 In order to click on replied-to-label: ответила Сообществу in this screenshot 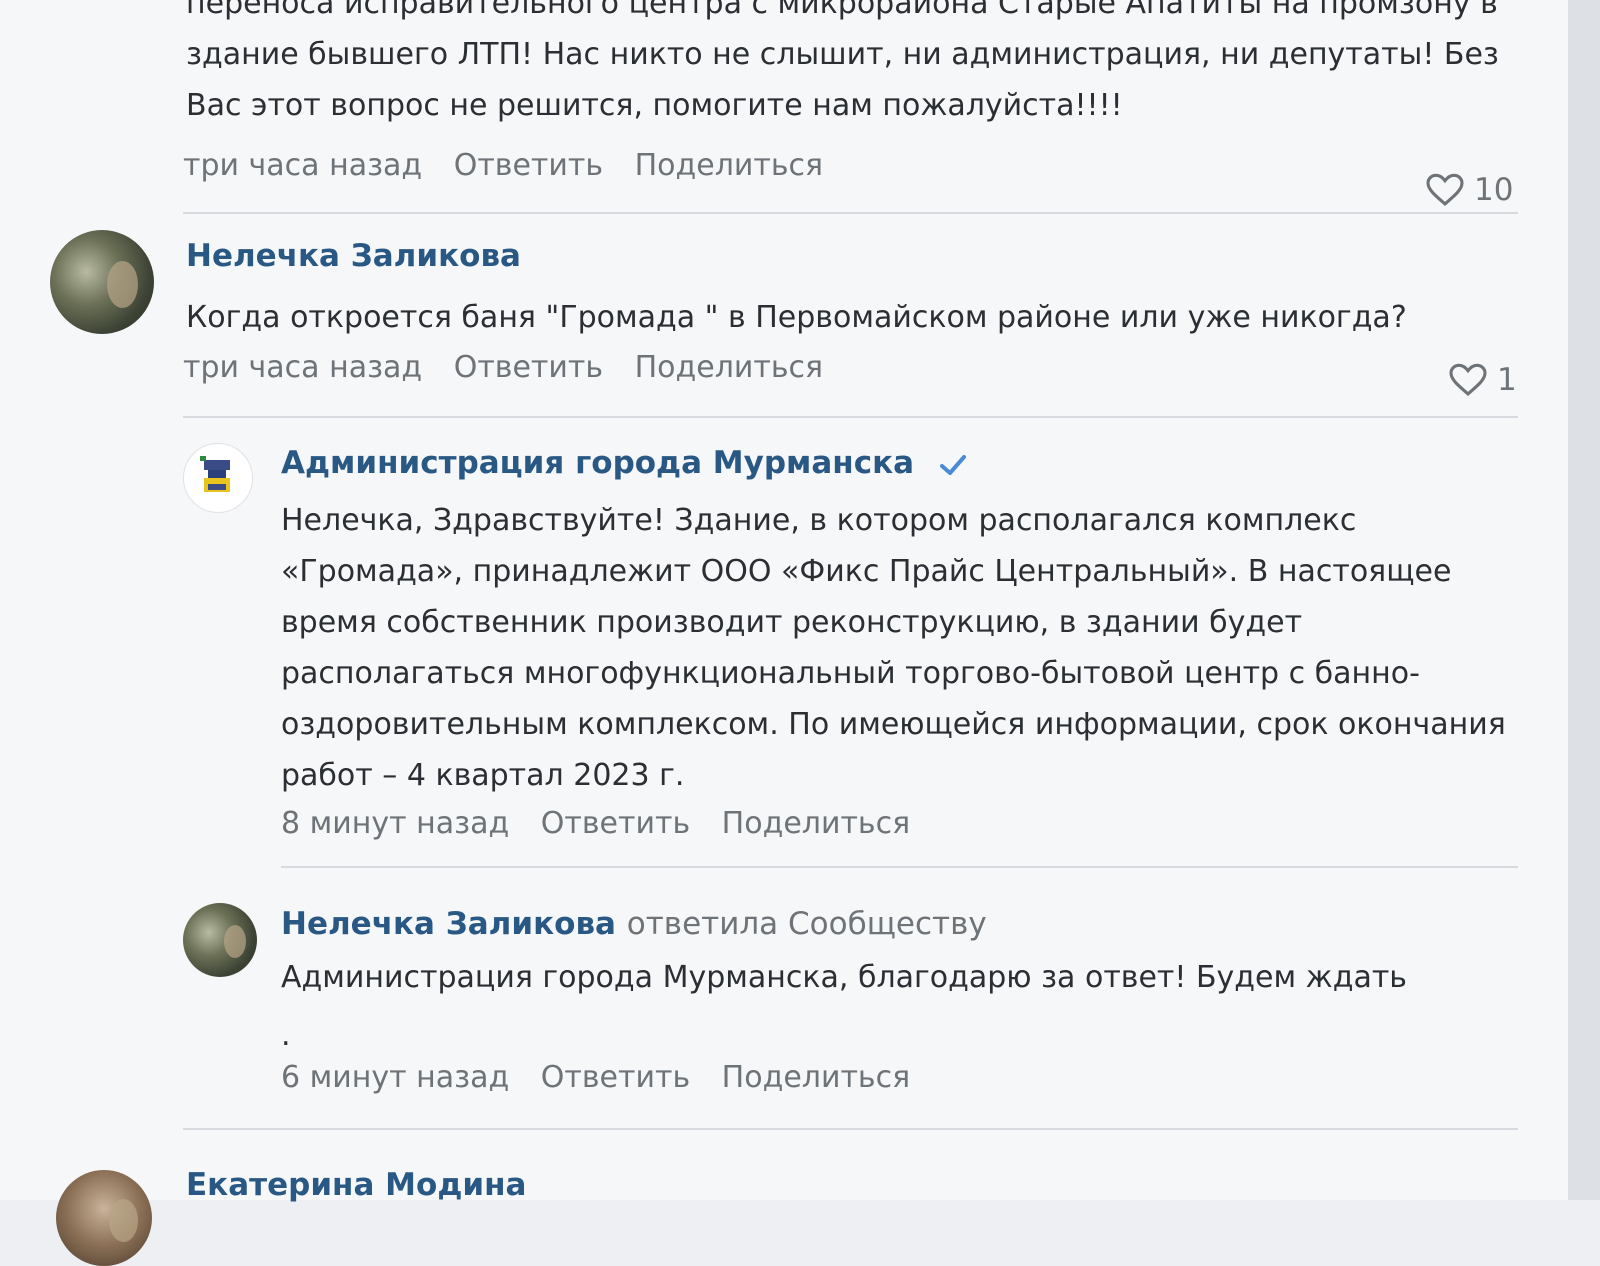, I will do `click(807, 924)`.